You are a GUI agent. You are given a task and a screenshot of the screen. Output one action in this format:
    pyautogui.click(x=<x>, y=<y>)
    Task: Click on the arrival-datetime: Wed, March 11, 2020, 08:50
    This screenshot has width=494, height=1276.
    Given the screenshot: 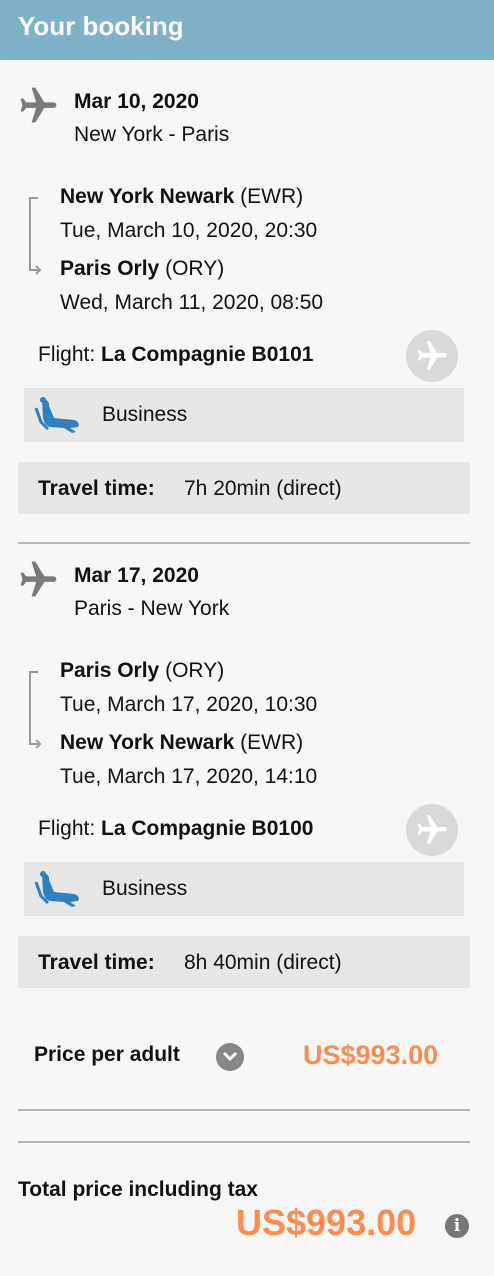 What is the action you would take?
    pyautogui.click(x=192, y=302)
    